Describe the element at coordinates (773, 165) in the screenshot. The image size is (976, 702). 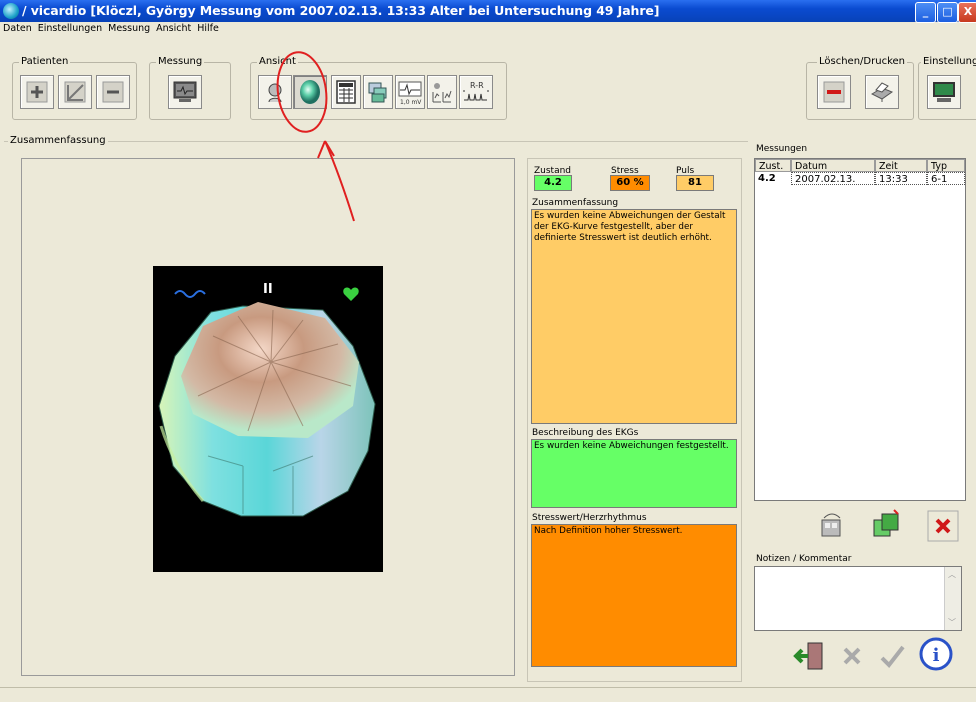
I see `column-zust: Zust.` at that location.